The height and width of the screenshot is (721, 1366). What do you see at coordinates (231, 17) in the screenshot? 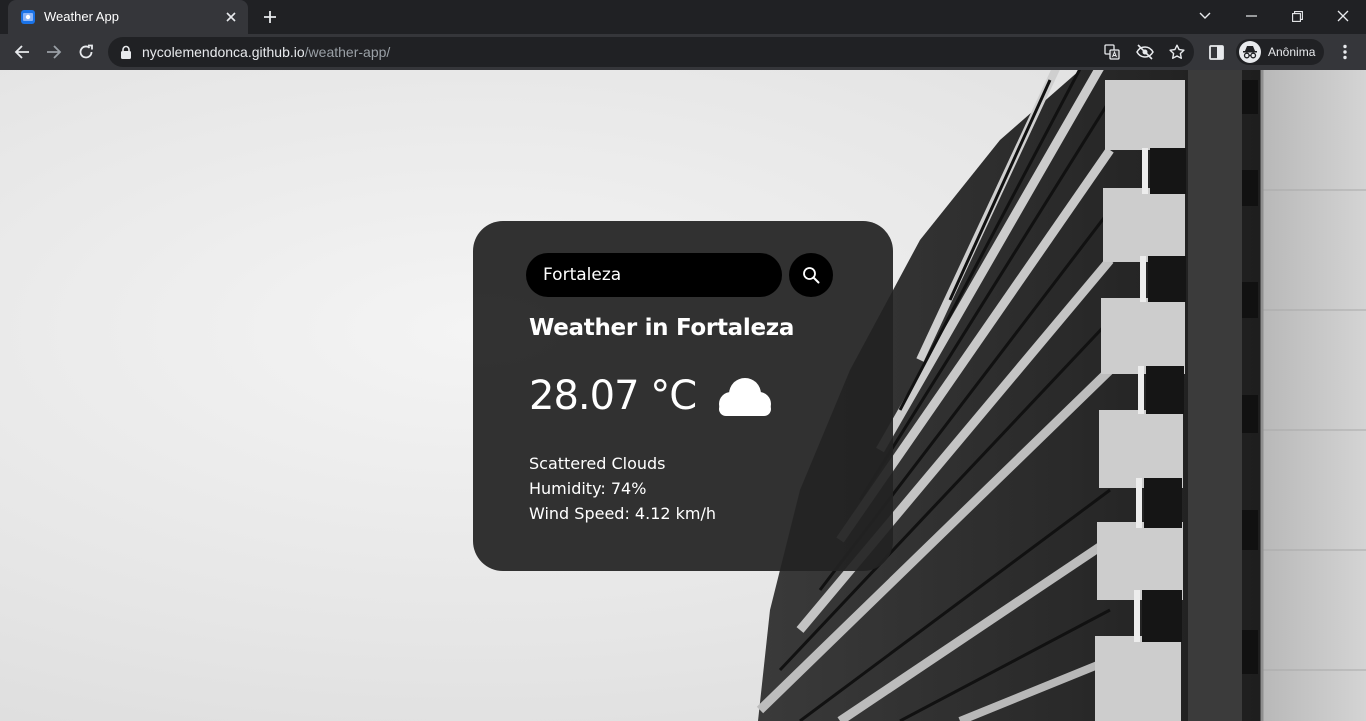
I see `close-tab-icon` at bounding box center [231, 17].